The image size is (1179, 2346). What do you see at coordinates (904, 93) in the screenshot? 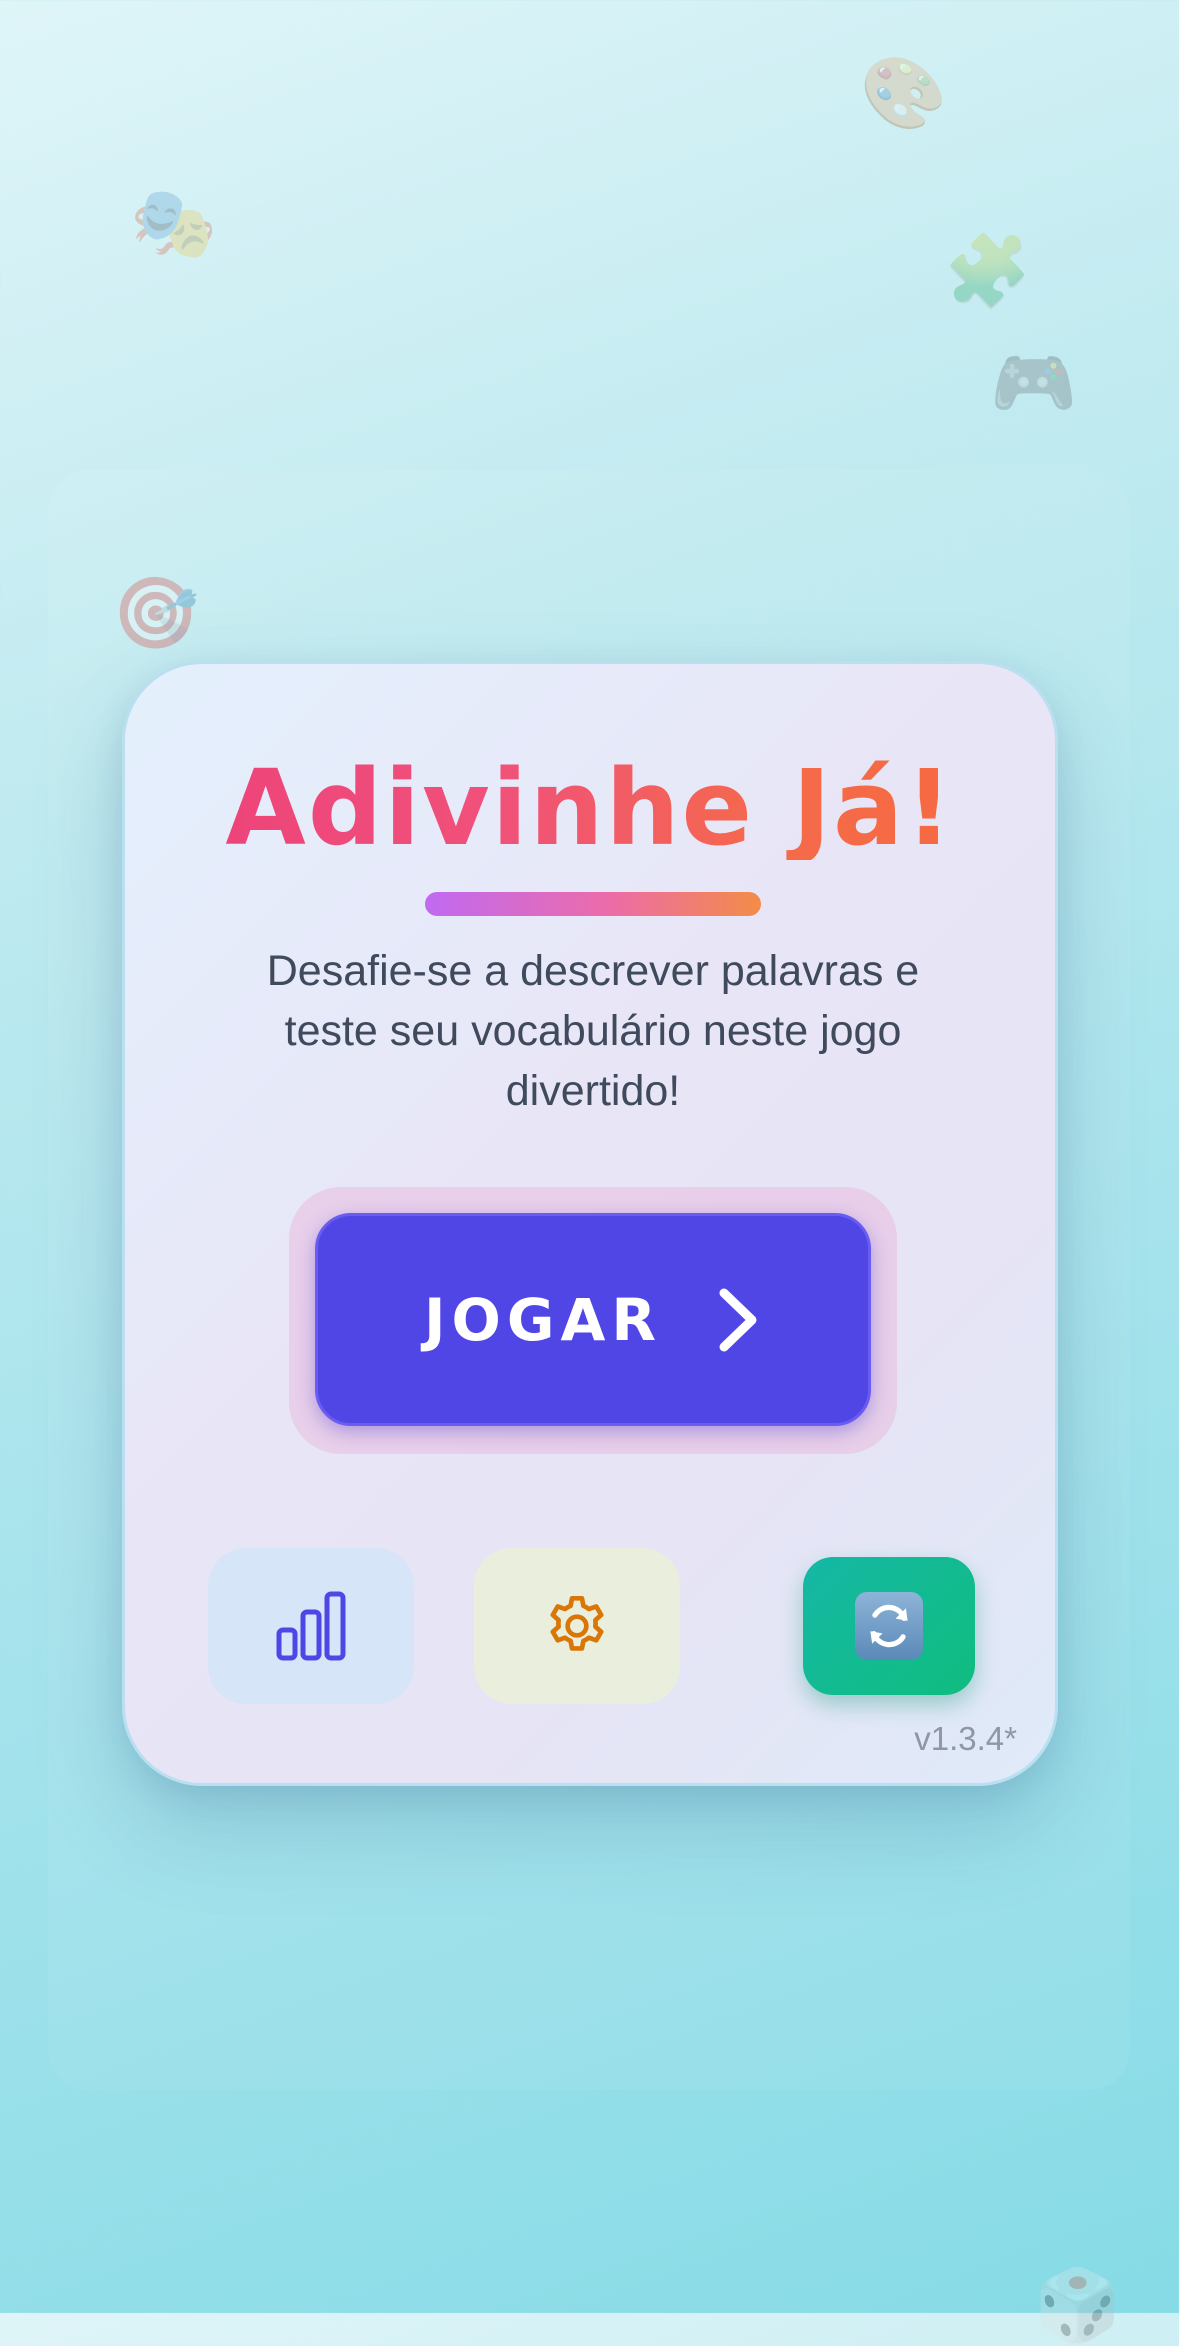
I see `palette-icon: 🎨` at bounding box center [904, 93].